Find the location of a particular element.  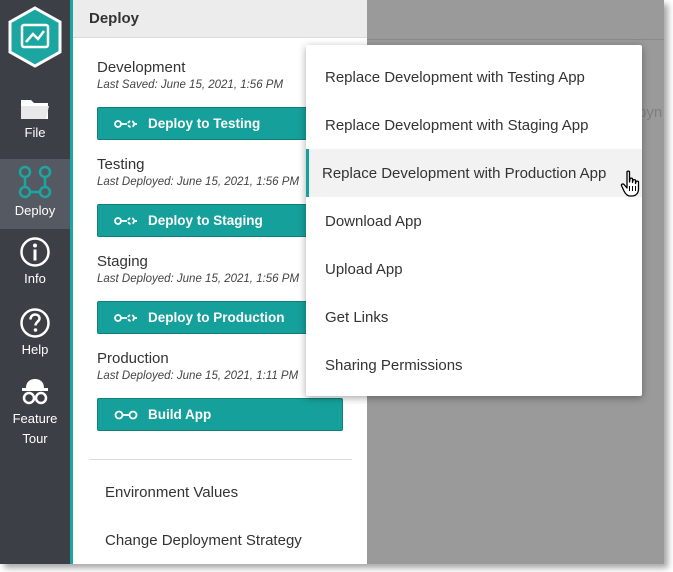

environment-values-link: Environment Values is located at coordinates (171, 492).